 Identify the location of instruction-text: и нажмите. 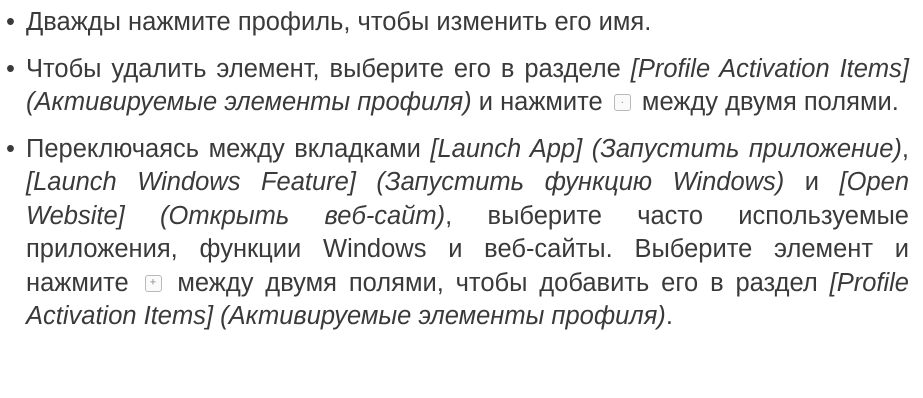
(540, 102).